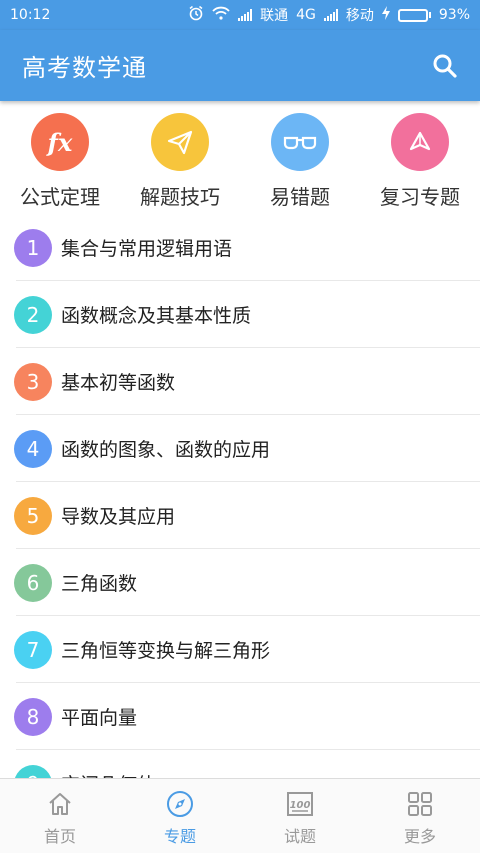 This screenshot has height=853, width=480. I want to click on topic-item-1: 1 集合与常用逻辑用语, so click(240, 247).